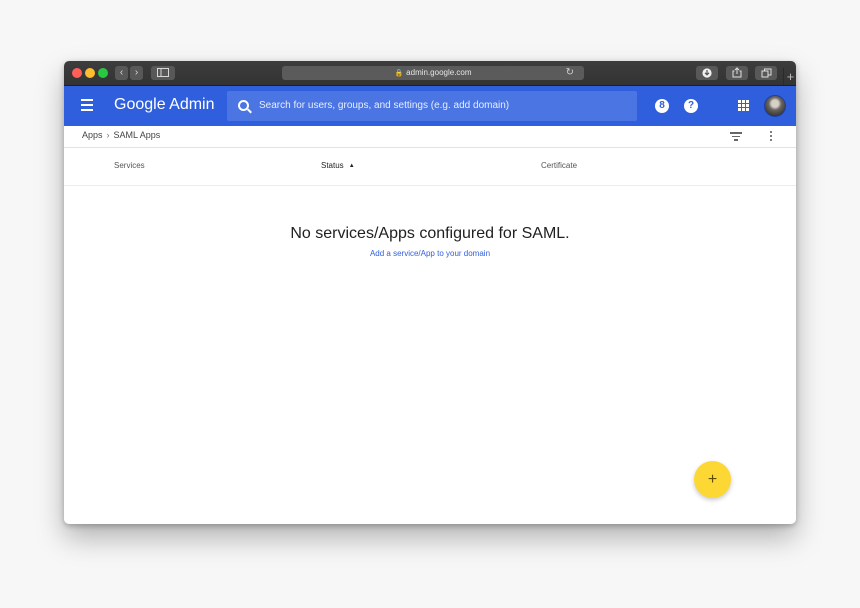 The height and width of the screenshot is (608, 860). Describe the element at coordinates (243, 105) in the screenshot. I see `search-icon` at that location.